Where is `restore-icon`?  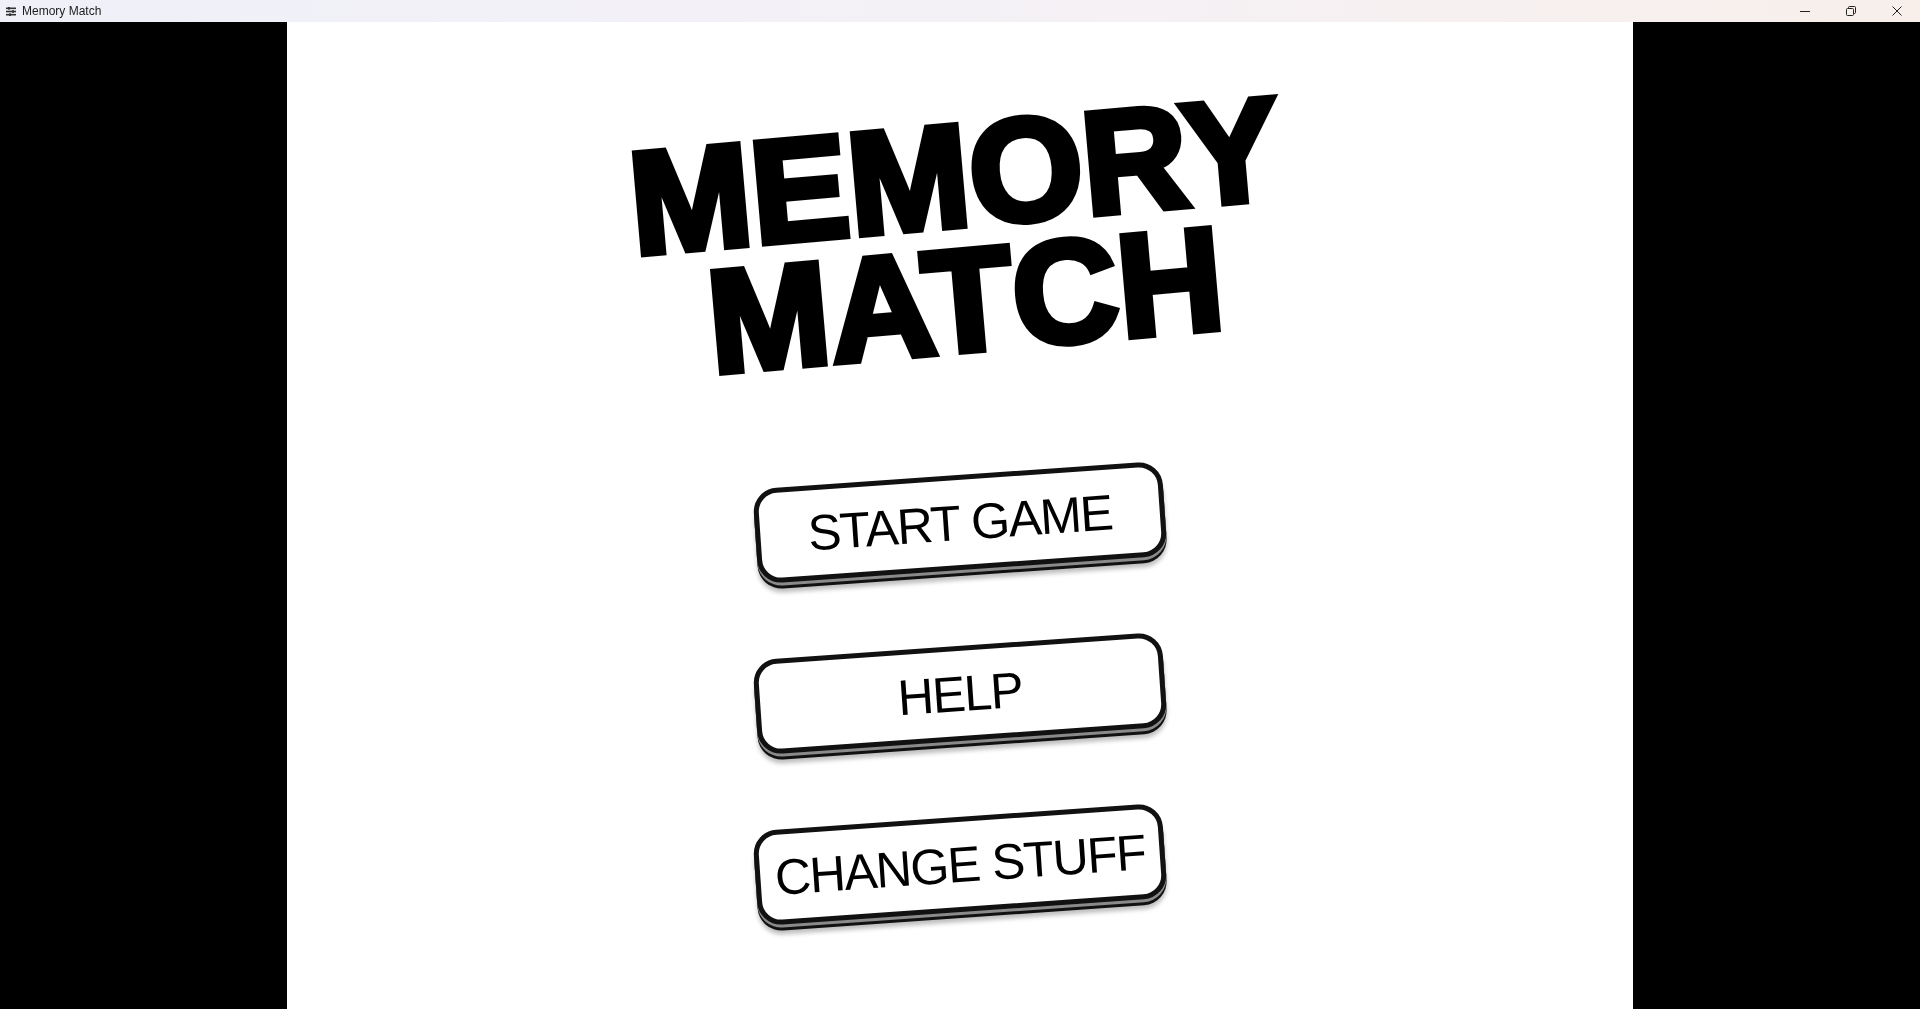 restore-icon is located at coordinates (1851, 11).